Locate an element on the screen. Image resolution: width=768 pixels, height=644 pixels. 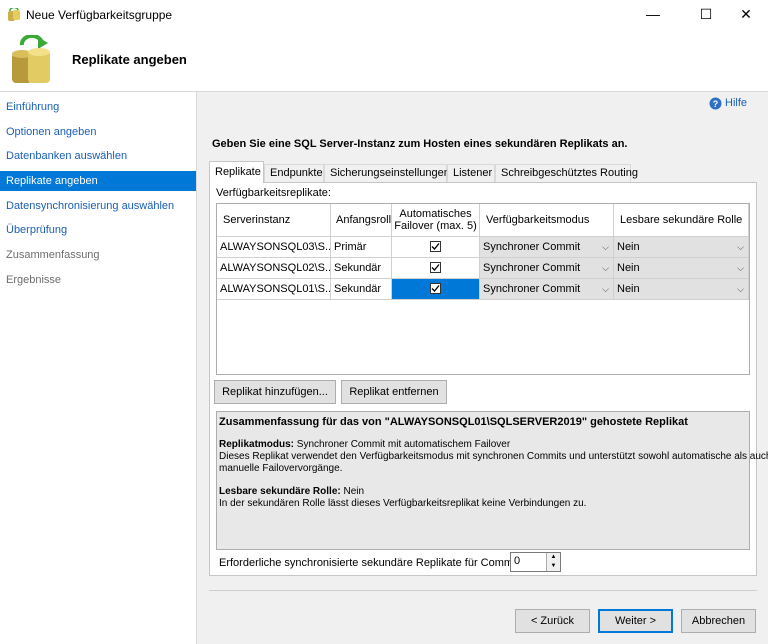
row2-failover-cell is located at coordinates (436, 268).